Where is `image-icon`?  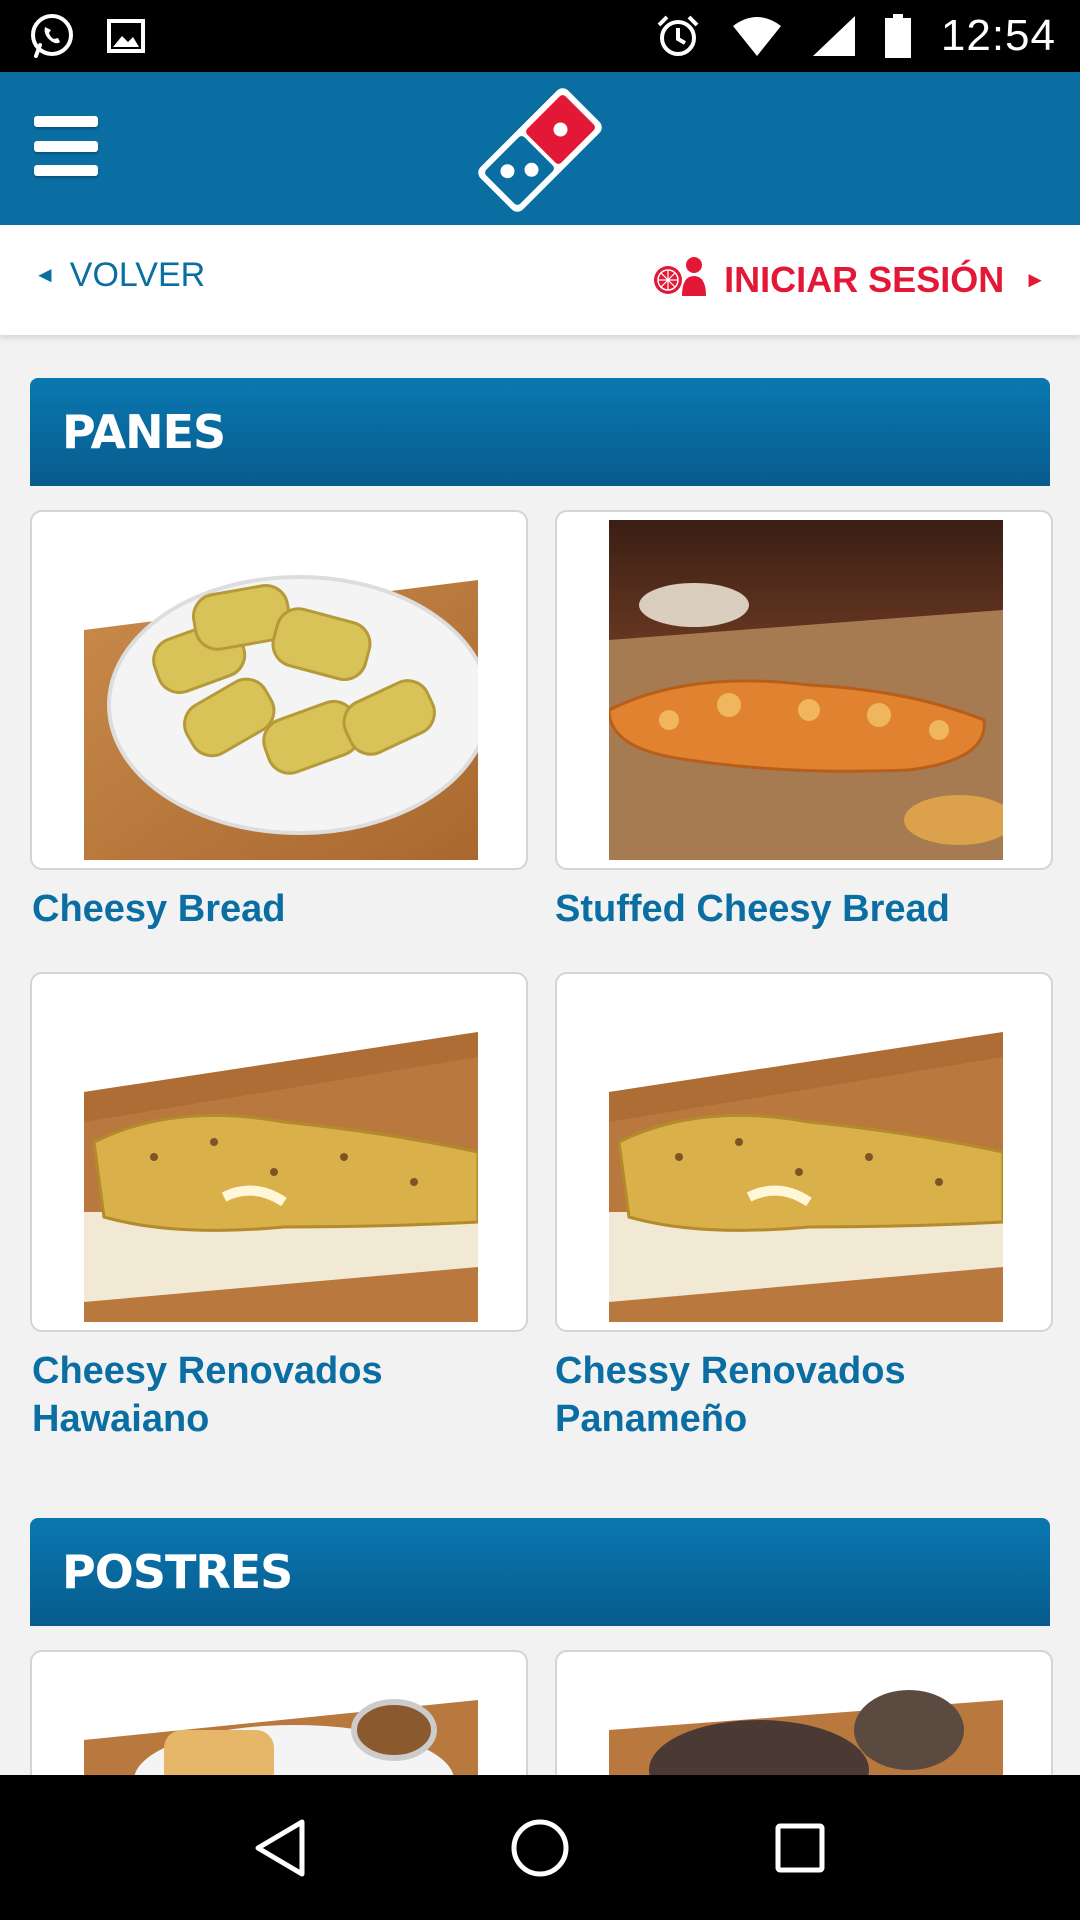 image-icon is located at coordinates (126, 36).